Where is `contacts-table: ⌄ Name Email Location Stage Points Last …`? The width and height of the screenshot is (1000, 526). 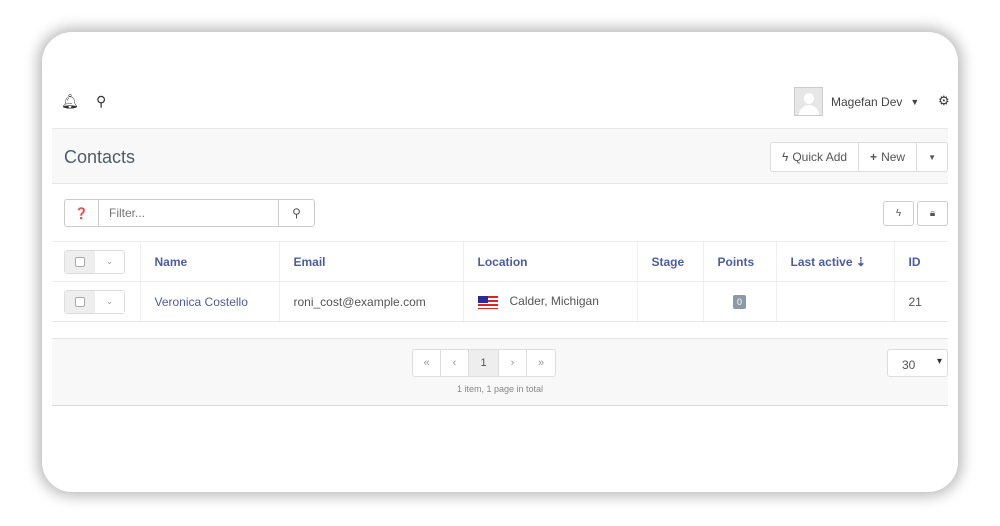
contacts-table: ⌄ Name Email Location Stage Points Last … is located at coordinates (500, 281).